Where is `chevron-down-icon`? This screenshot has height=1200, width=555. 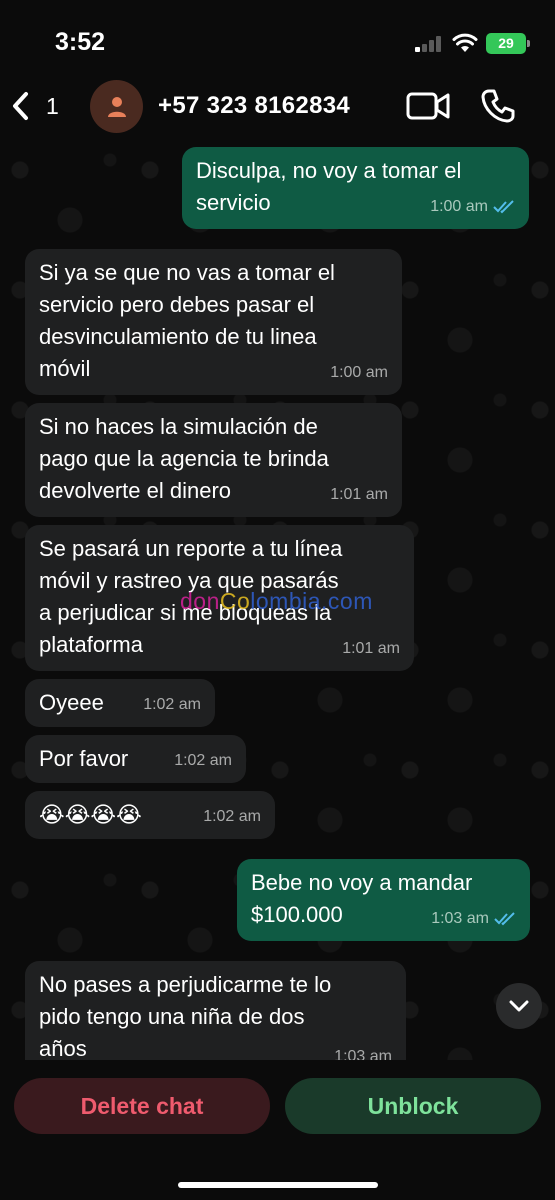 chevron-down-icon is located at coordinates (519, 1006).